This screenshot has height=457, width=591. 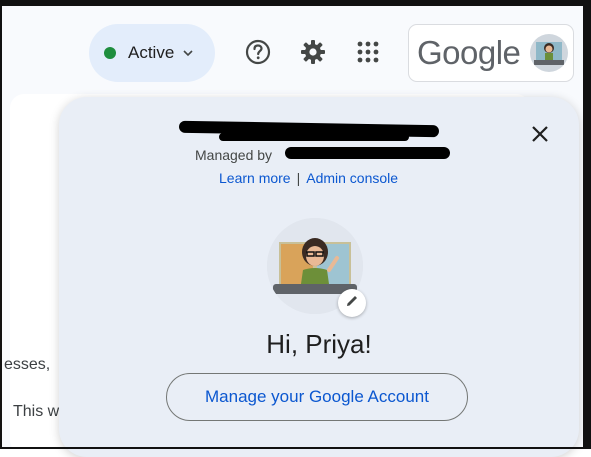 I want to click on google-account-switcher: Google, so click(x=491, y=53).